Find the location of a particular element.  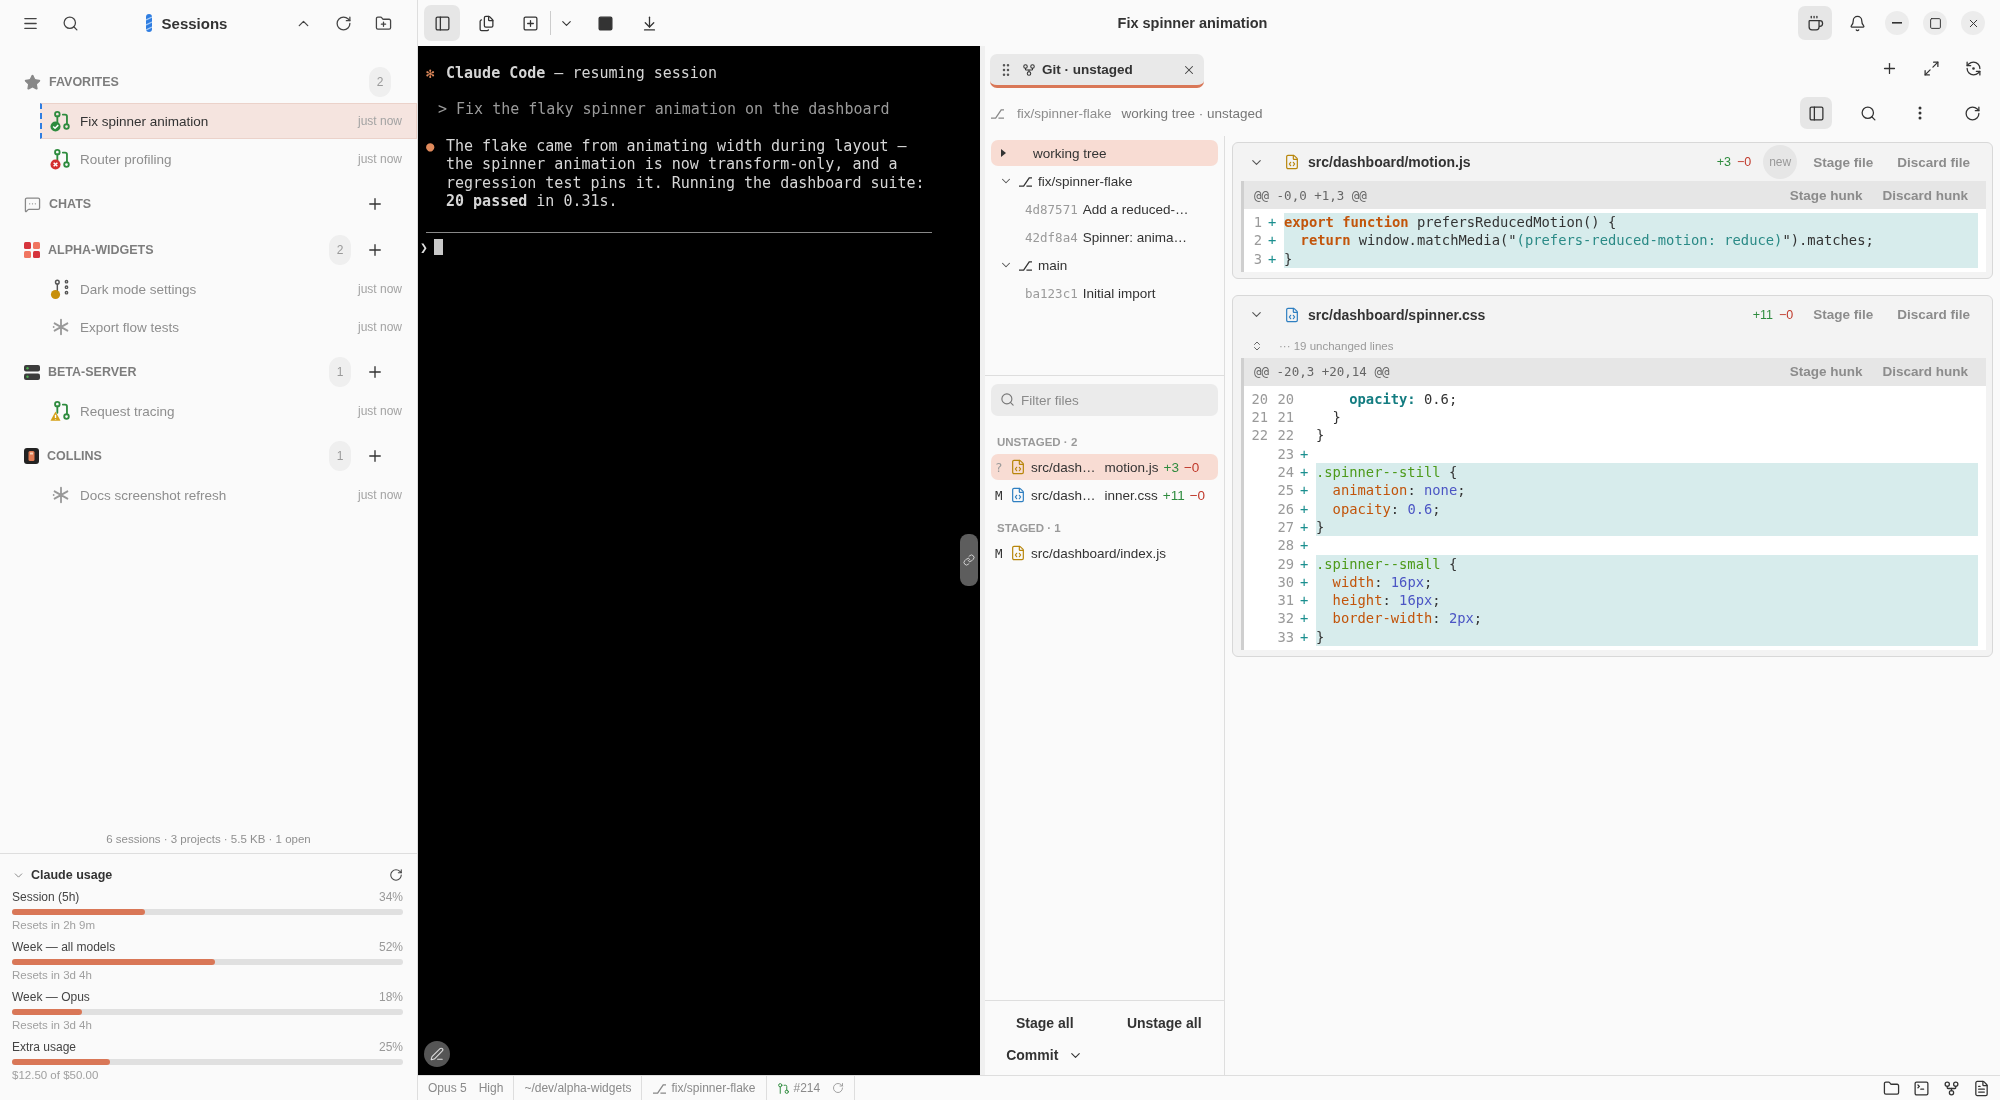

pull-request-check-icon is located at coordinates (61, 121).